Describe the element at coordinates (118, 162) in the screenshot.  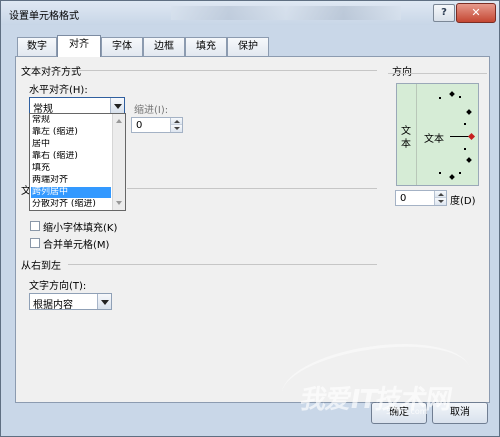
I see `dropdown-scrollbar` at that location.